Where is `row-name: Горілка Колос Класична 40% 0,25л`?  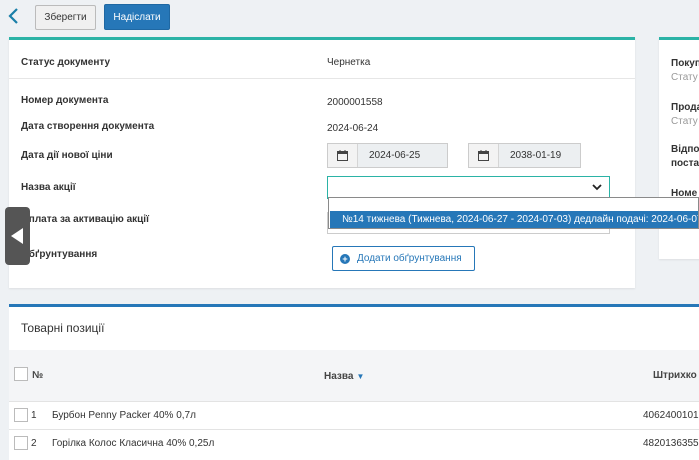 row-name: Горілка Колос Класична 40% 0,25л is located at coordinates (133, 443).